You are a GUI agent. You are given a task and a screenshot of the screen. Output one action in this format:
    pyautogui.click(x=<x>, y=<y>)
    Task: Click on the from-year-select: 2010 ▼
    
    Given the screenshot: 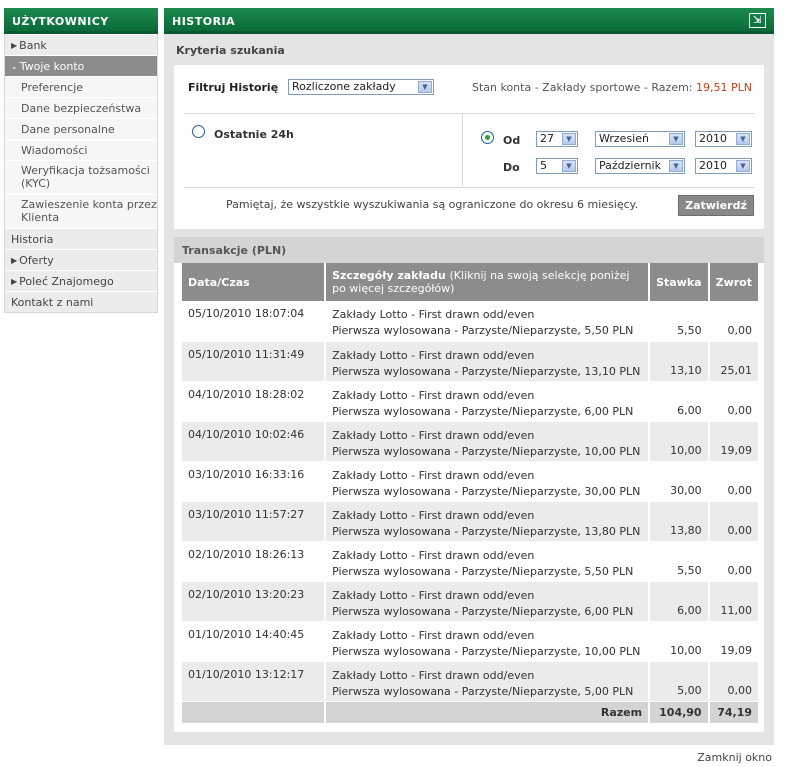 What is the action you would take?
    pyautogui.click(x=723, y=139)
    